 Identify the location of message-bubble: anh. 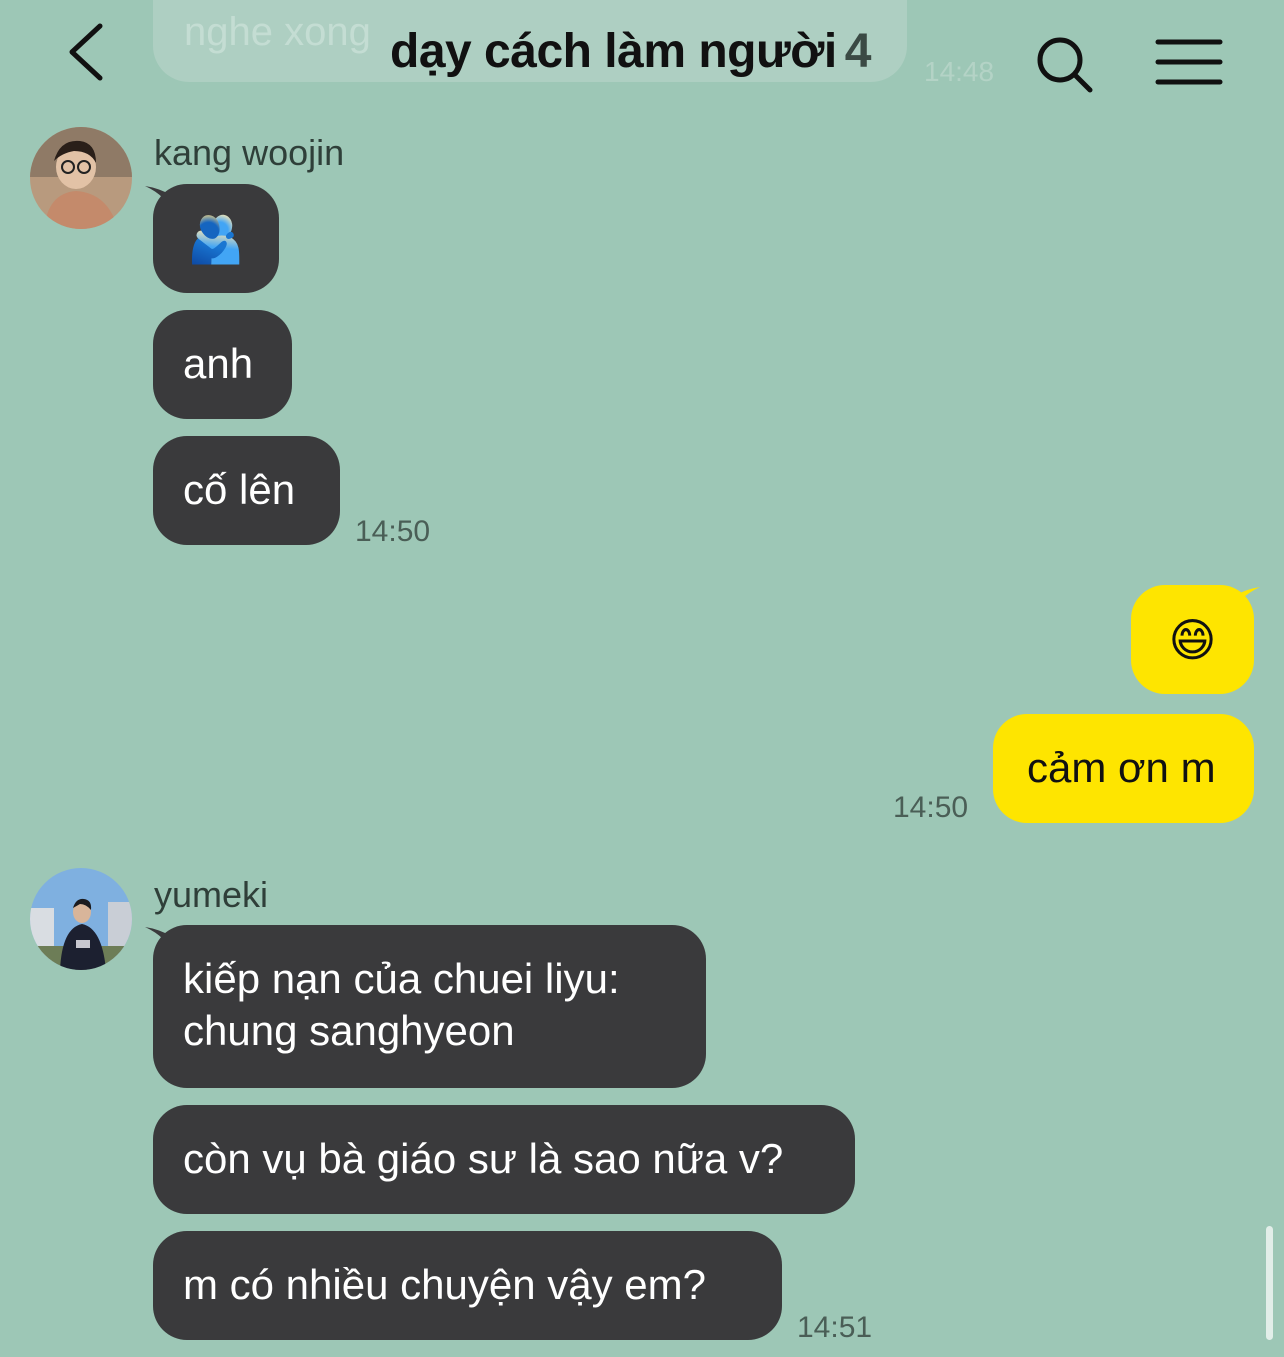
(222, 364).